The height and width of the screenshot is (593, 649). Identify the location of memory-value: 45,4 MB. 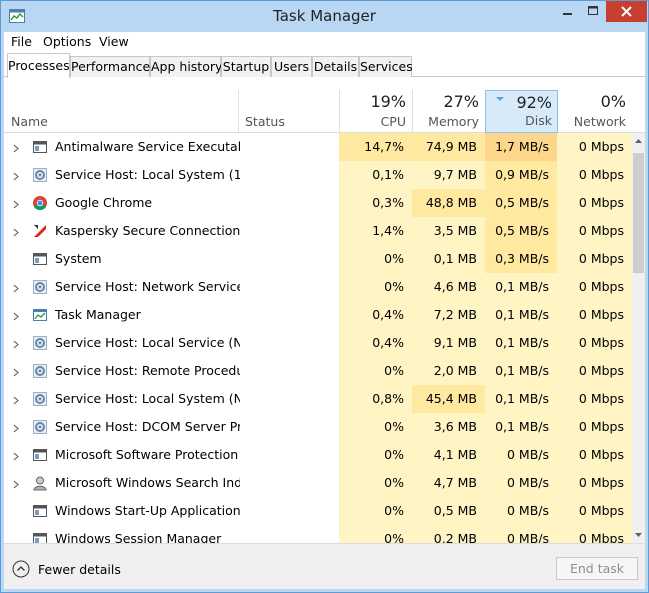
(448, 399).